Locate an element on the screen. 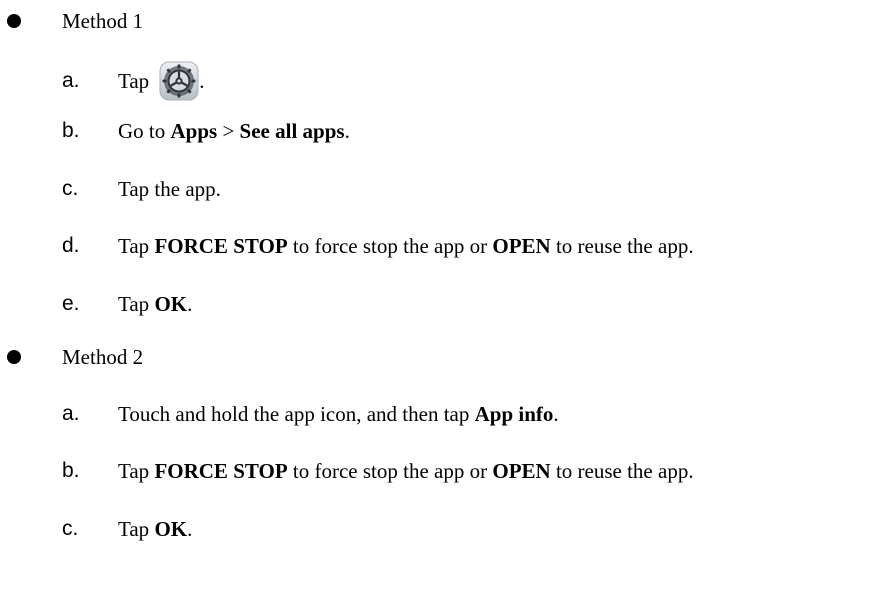 Image resolution: width=890 pixels, height=593 pixels. step-text-bold: Apps is located at coordinates (194, 130).